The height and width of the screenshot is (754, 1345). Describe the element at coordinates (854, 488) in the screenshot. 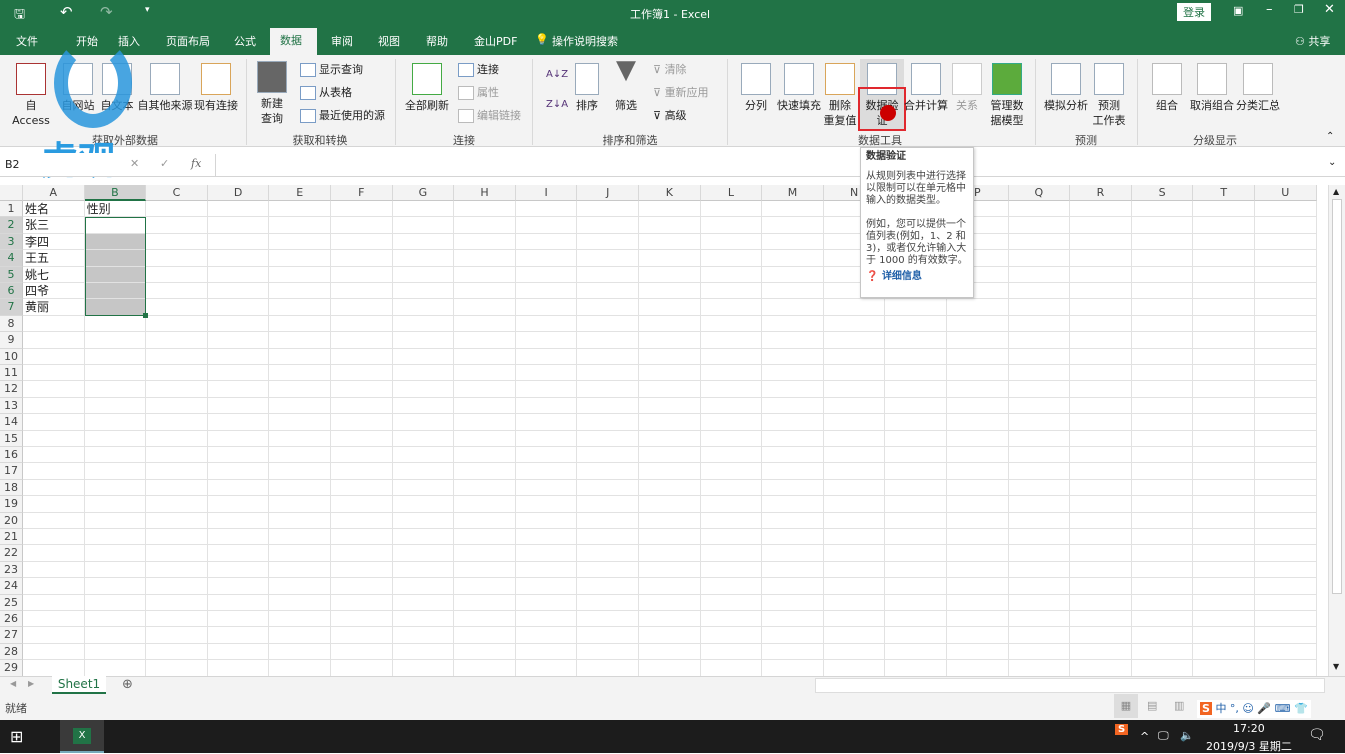

I see `cell-N18` at that location.